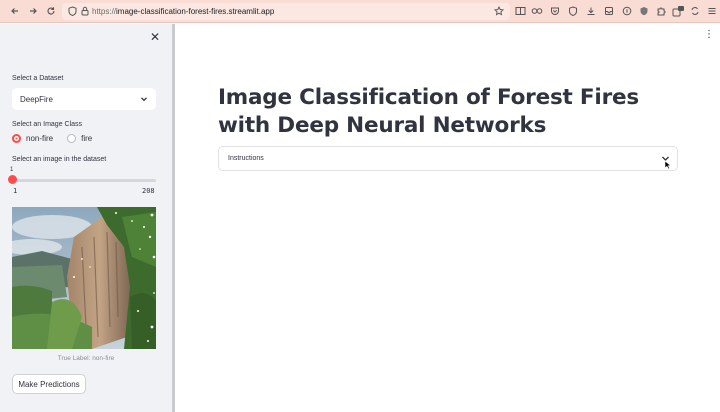 The image size is (720, 412). What do you see at coordinates (104, 11) in the screenshot?
I see `url-scheme: https://` at bounding box center [104, 11].